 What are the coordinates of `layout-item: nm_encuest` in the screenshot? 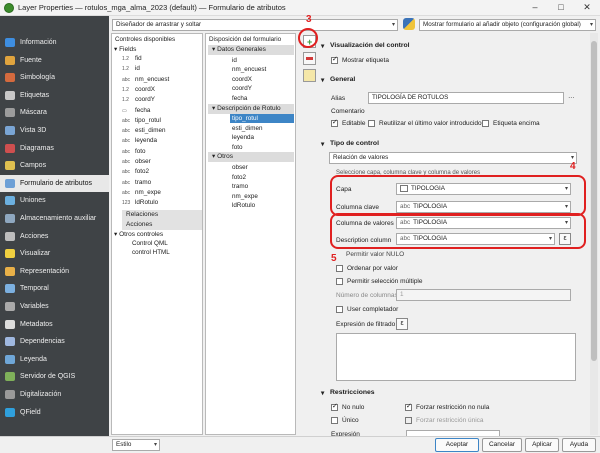 It's located at (249, 69).